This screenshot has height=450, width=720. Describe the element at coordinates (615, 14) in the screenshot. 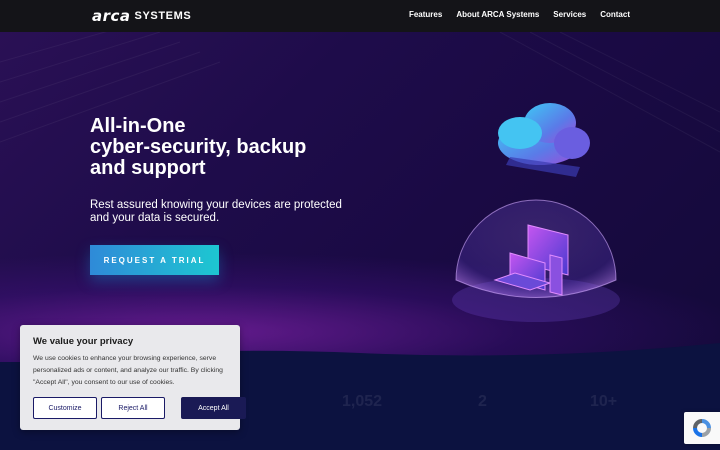

I see `nav-contact: Contact` at that location.